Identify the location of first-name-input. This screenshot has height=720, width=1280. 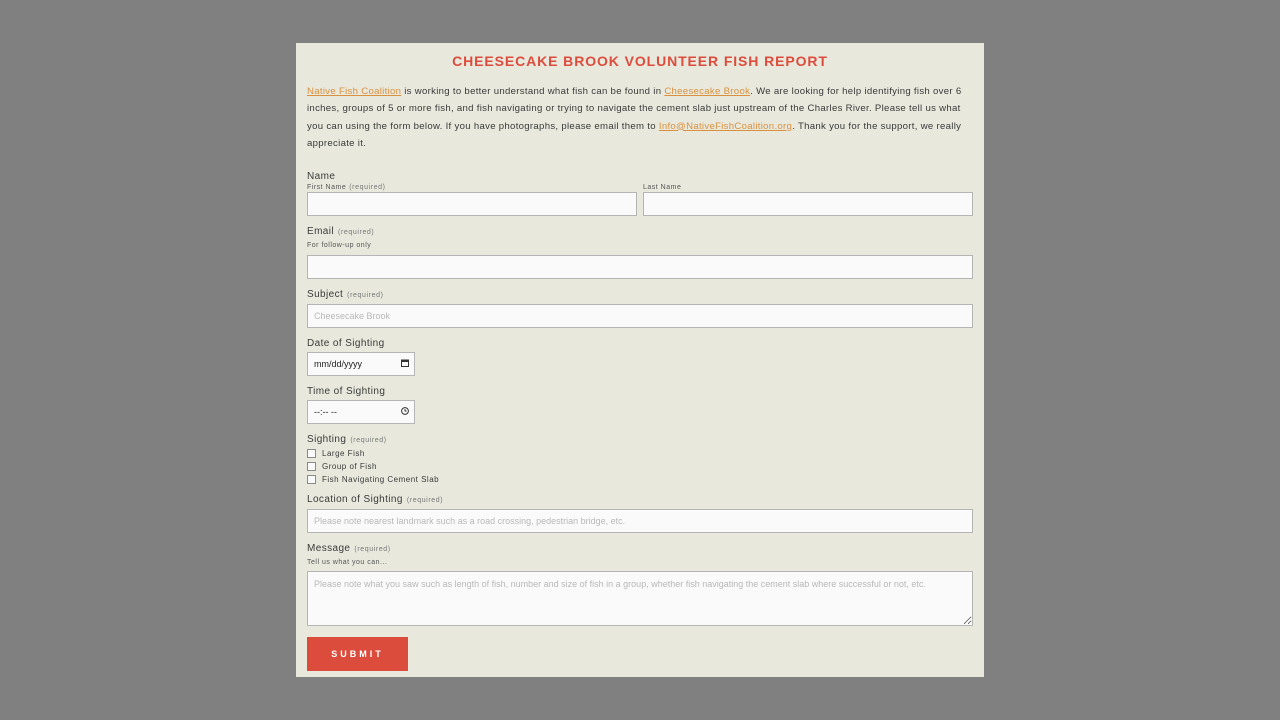
(472, 204).